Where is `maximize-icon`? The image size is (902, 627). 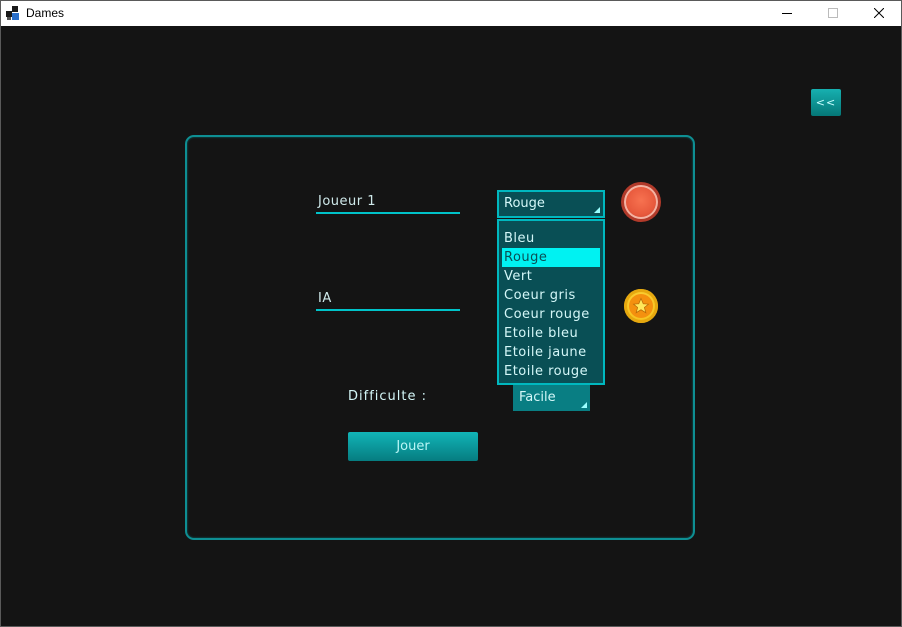 maximize-icon is located at coordinates (833, 13).